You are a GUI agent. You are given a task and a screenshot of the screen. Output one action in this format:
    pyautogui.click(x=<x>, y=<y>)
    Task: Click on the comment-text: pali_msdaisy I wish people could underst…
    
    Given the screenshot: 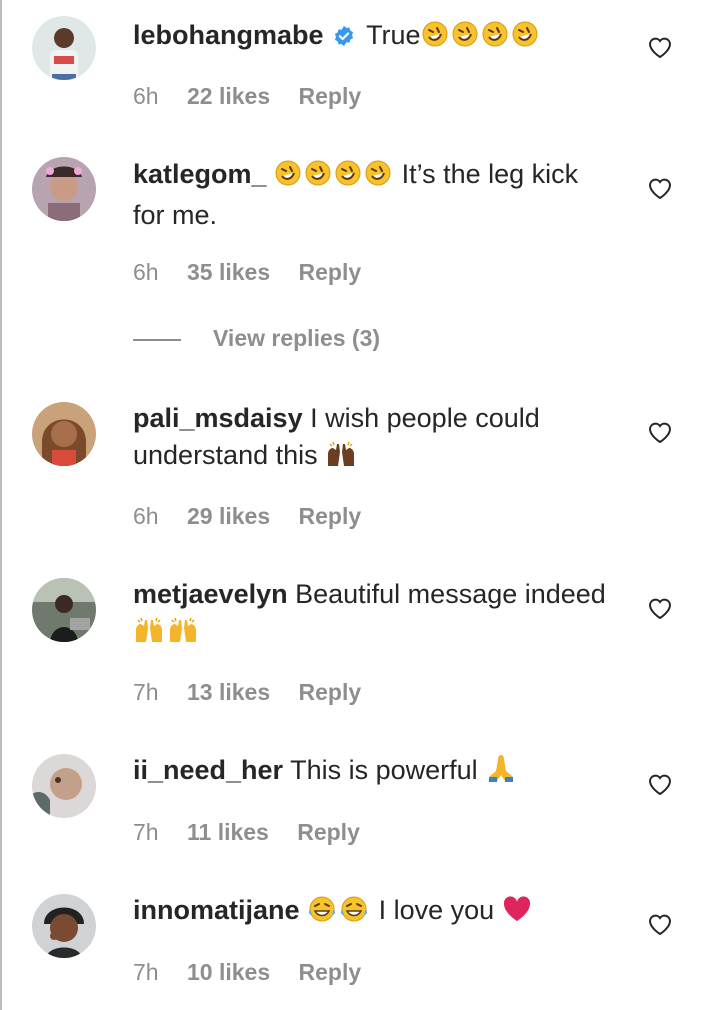 What is the action you would take?
    pyautogui.click(x=373, y=439)
    